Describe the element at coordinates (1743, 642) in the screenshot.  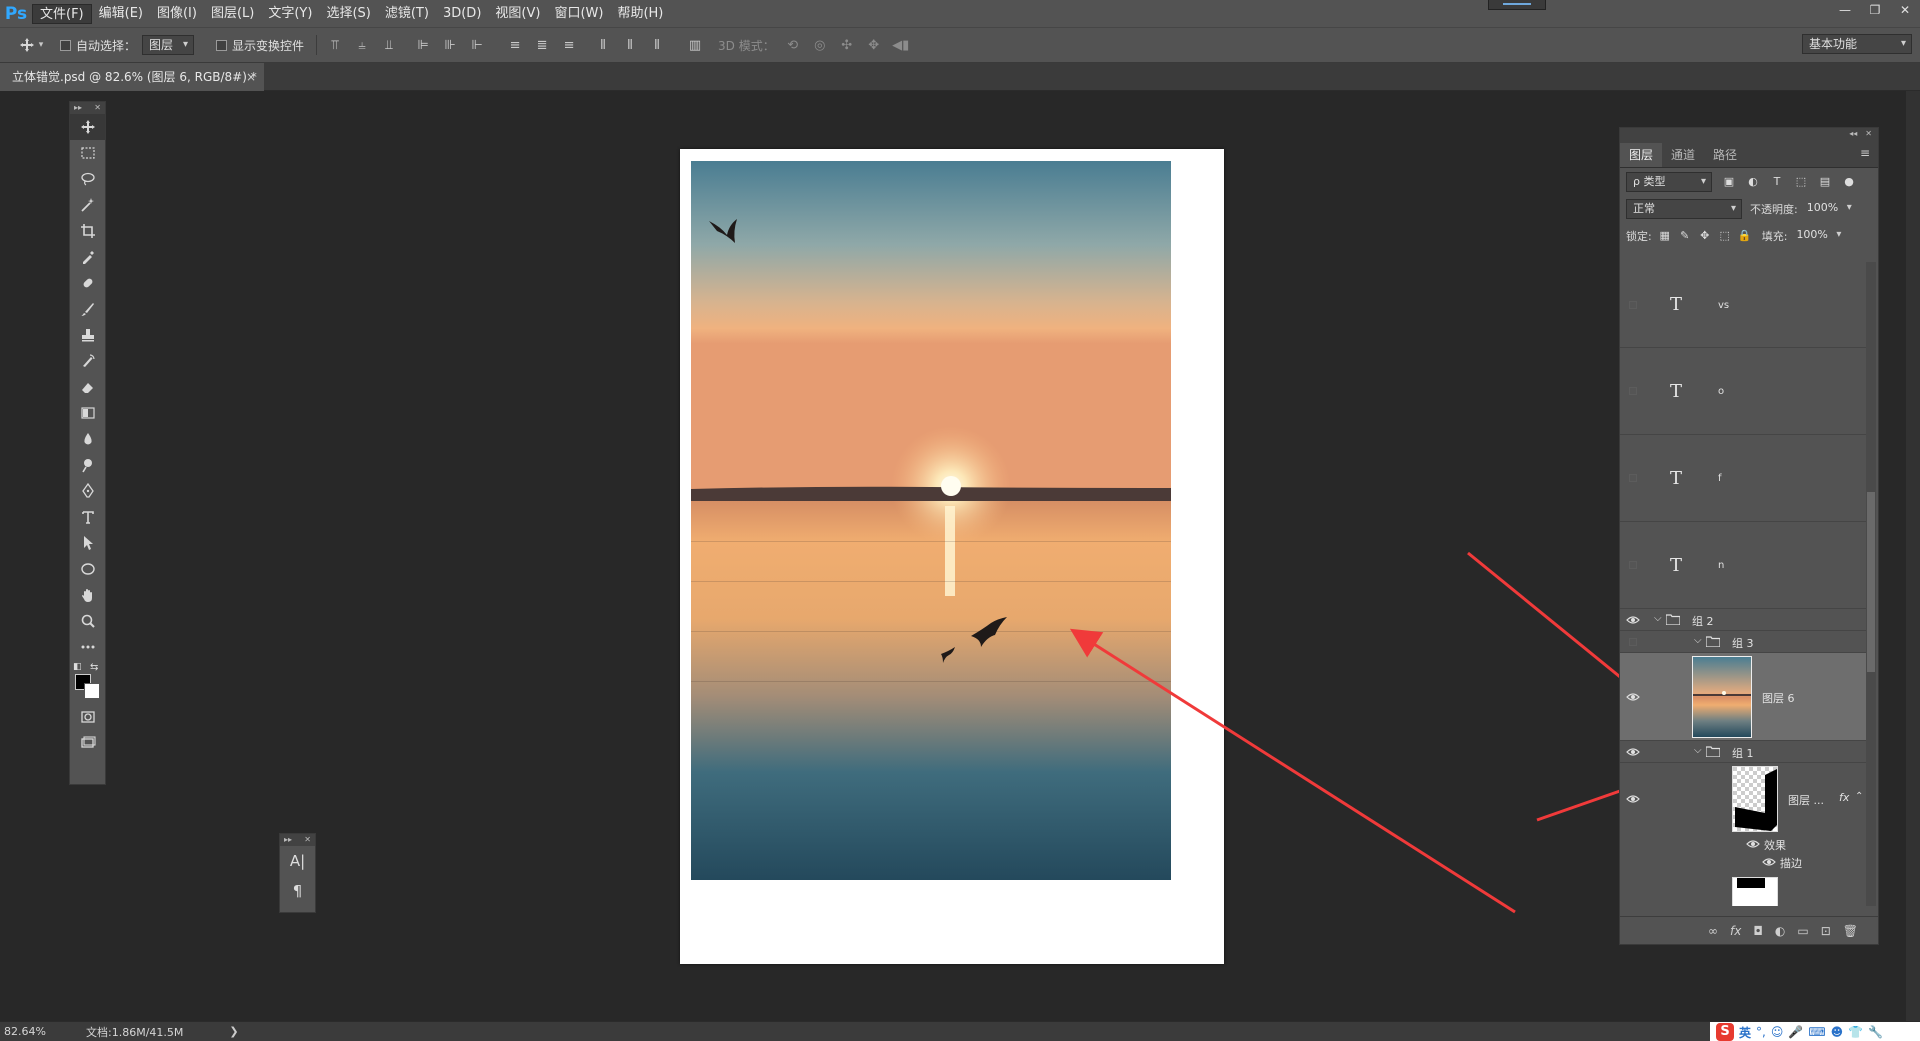
I see `layer-group-3: ⌵ 组 3` at that location.